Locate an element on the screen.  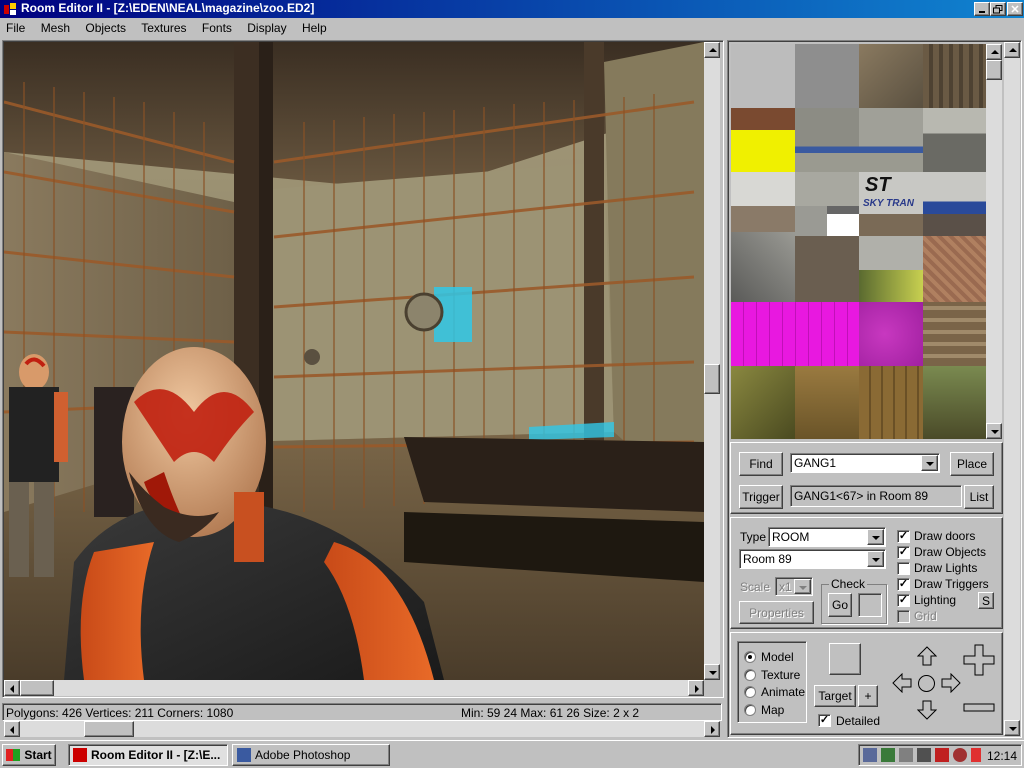
scroll-right-button is located at coordinates (696, 688).